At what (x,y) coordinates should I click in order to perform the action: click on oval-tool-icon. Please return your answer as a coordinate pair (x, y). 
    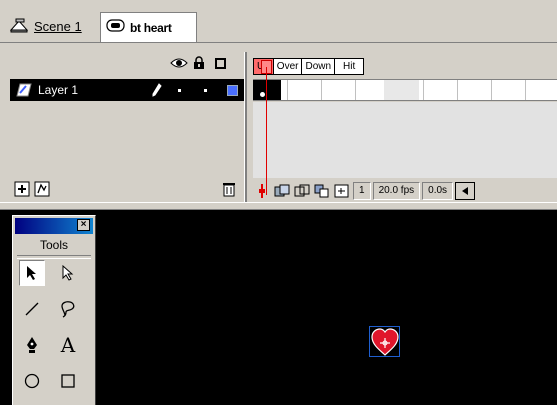
    Looking at the image, I should click on (32, 381).